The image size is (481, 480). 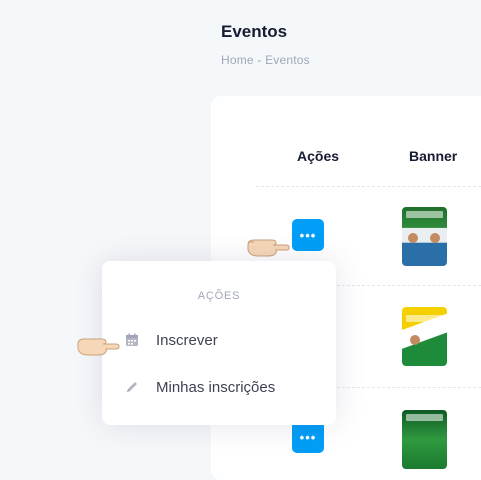 I want to click on menu-item-inscrever: Inscrever, so click(x=171, y=340).